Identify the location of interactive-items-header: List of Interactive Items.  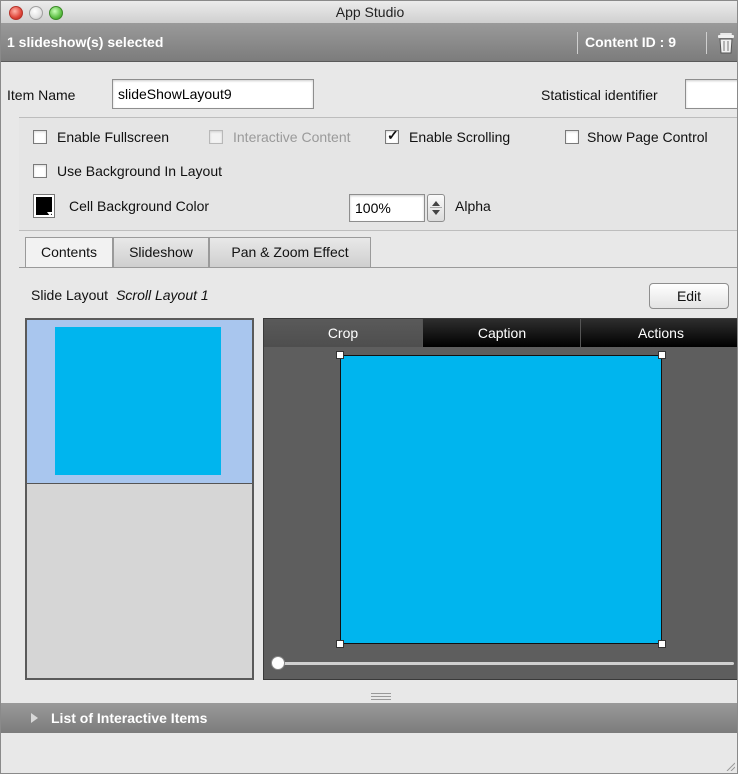
(369, 718).